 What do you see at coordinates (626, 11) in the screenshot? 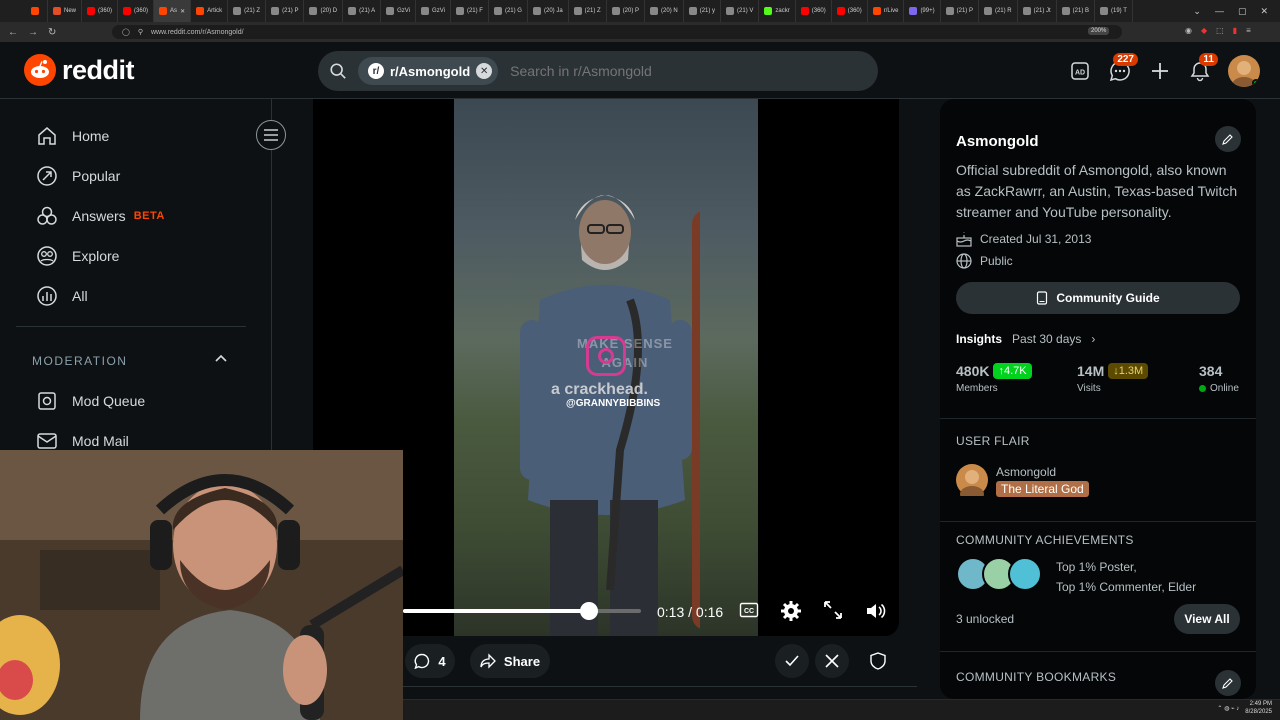
I see `browser-tab: (20) P` at bounding box center [626, 11].